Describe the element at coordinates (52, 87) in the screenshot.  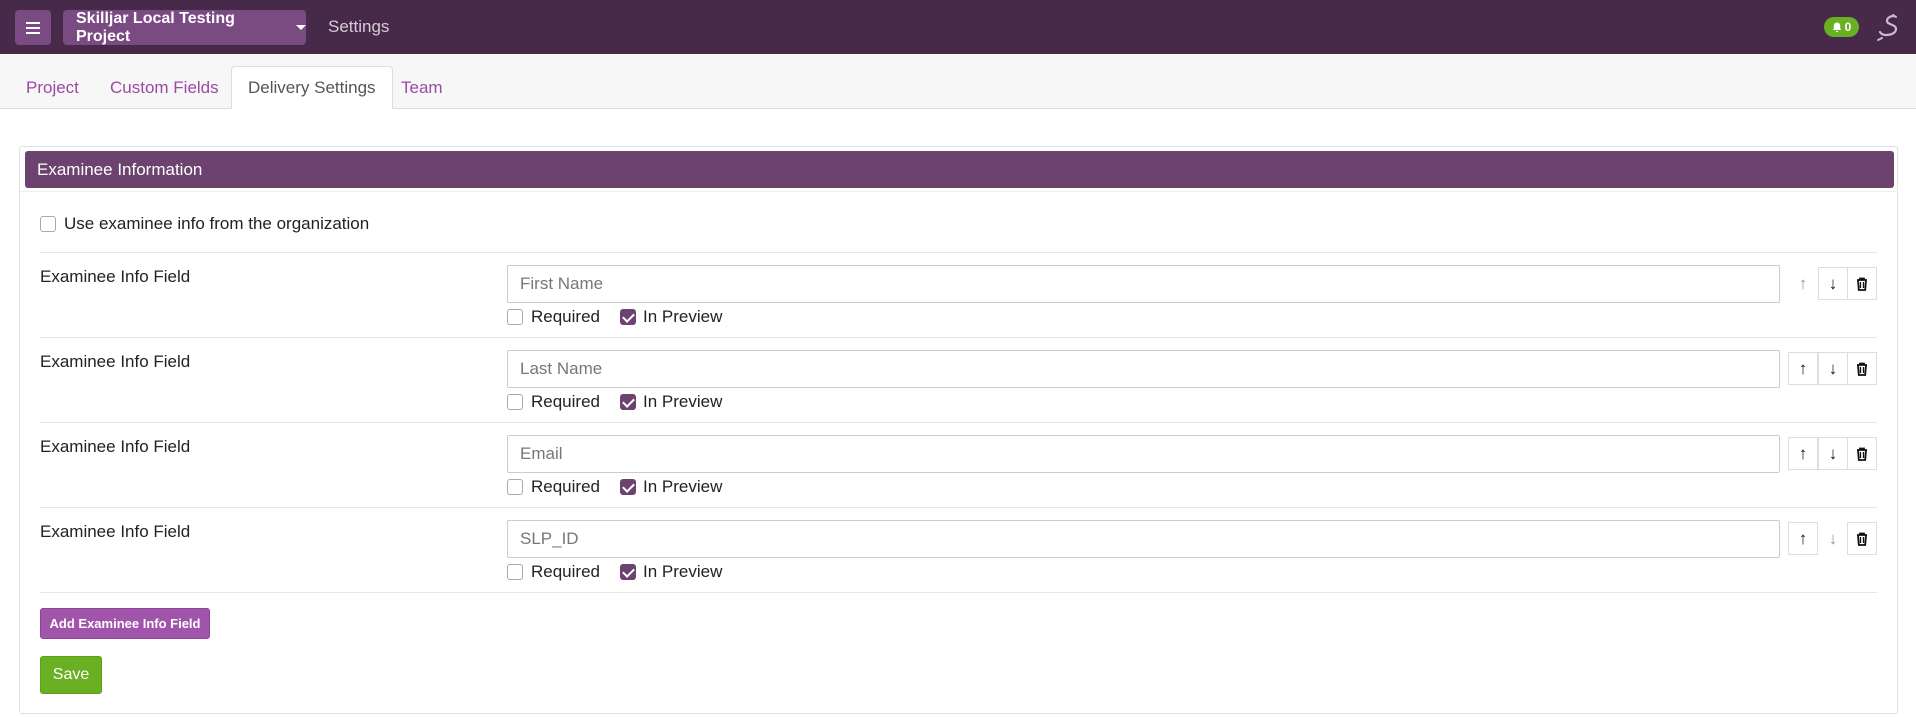
I see `tab-project: Project` at that location.